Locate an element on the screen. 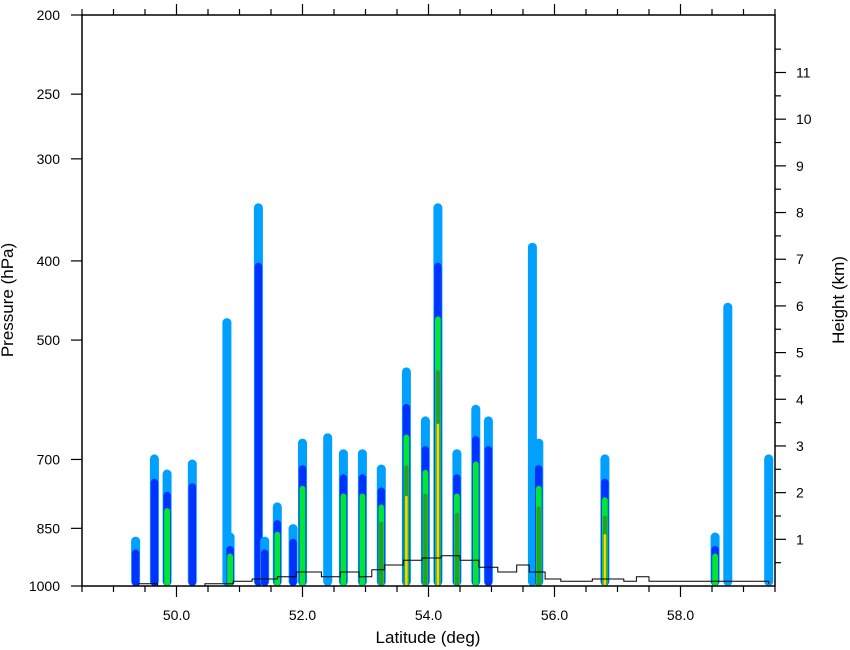 The height and width of the screenshot is (650, 850). height-tick-label: 7 is located at coordinates (800, 259).